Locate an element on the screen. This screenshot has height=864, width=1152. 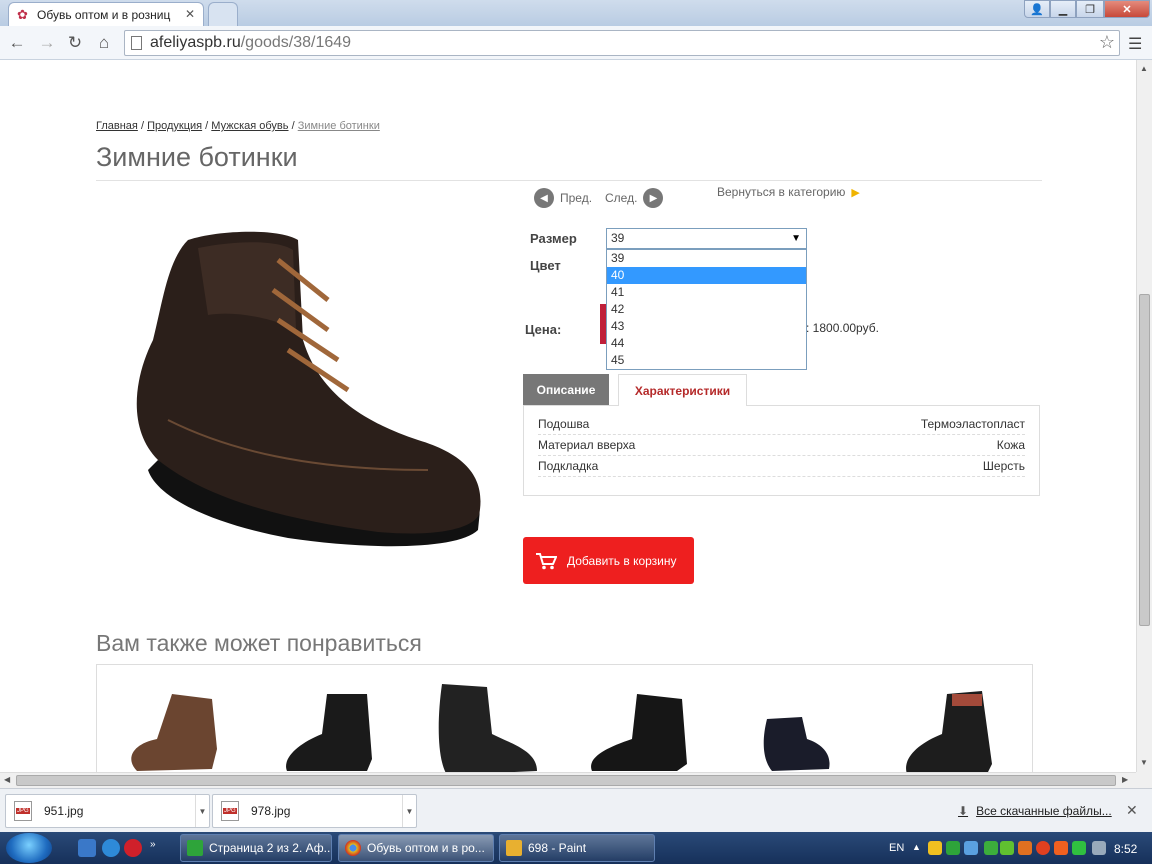
size-option: 44 is located at coordinates (706, 343).